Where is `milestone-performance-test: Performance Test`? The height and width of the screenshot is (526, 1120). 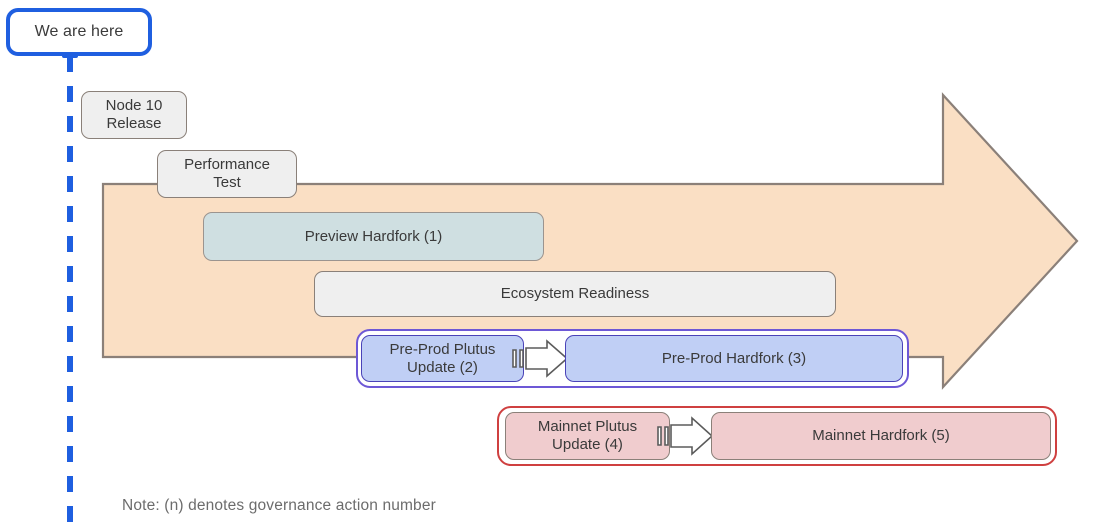 milestone-performance-test: Performance Test is located at coordinates (227, 174).